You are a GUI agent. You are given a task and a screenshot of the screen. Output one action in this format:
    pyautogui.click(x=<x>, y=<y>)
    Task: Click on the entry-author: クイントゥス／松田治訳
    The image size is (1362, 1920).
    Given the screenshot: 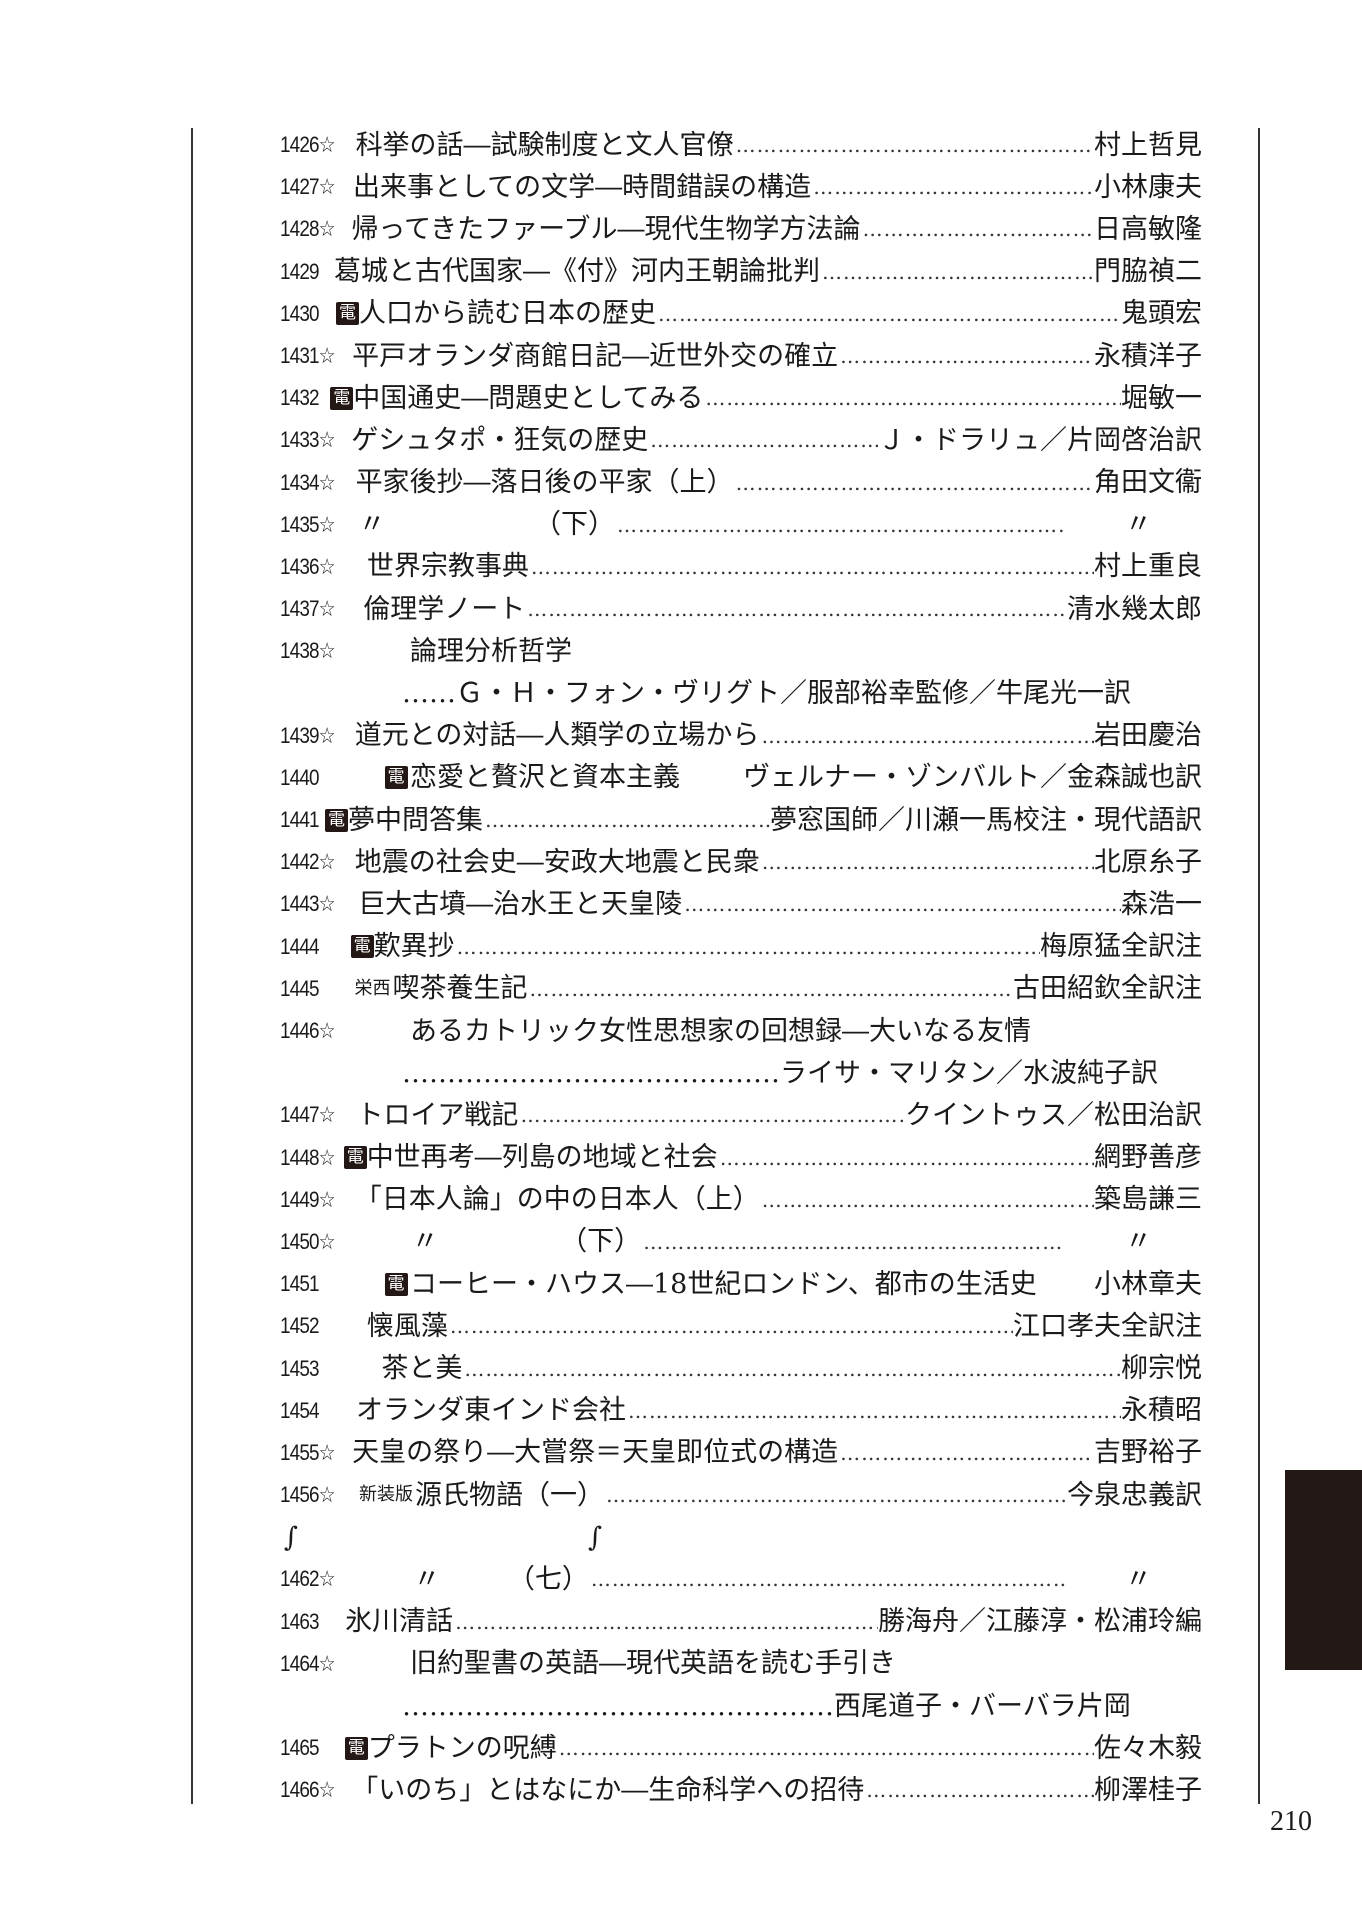 What is the action you would take?
    pyautogui.click(x=1053, y=1115)
    